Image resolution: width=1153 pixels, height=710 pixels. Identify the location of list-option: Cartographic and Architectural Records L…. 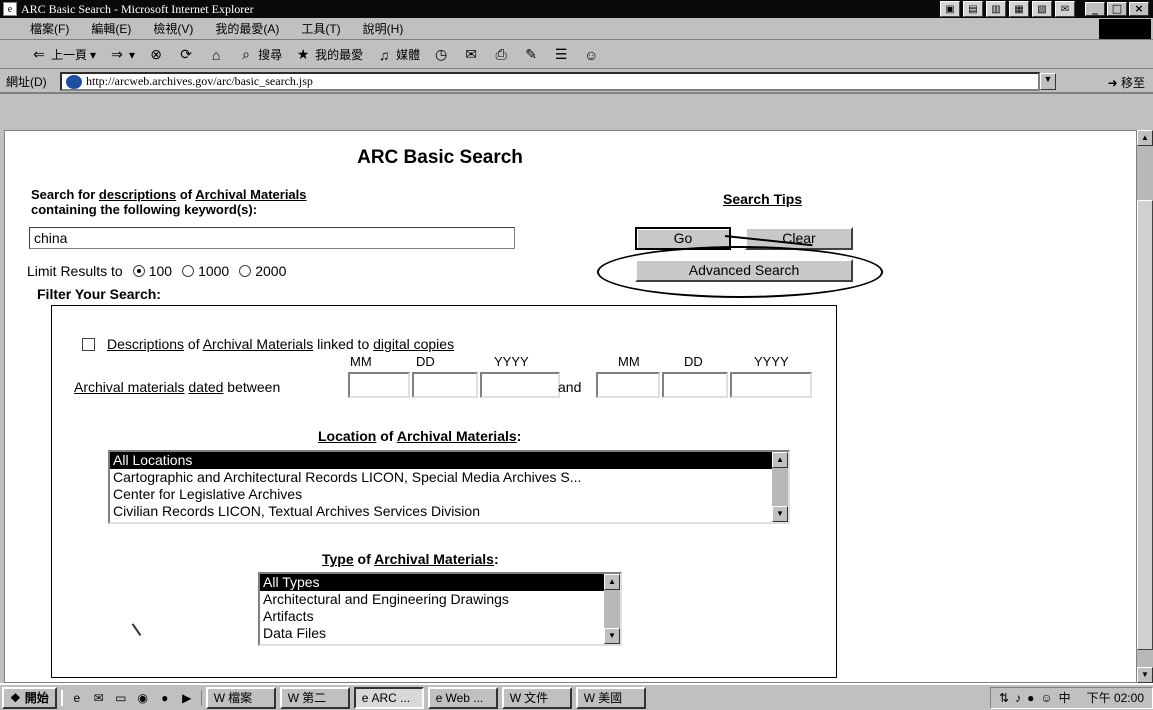
(449, 477).